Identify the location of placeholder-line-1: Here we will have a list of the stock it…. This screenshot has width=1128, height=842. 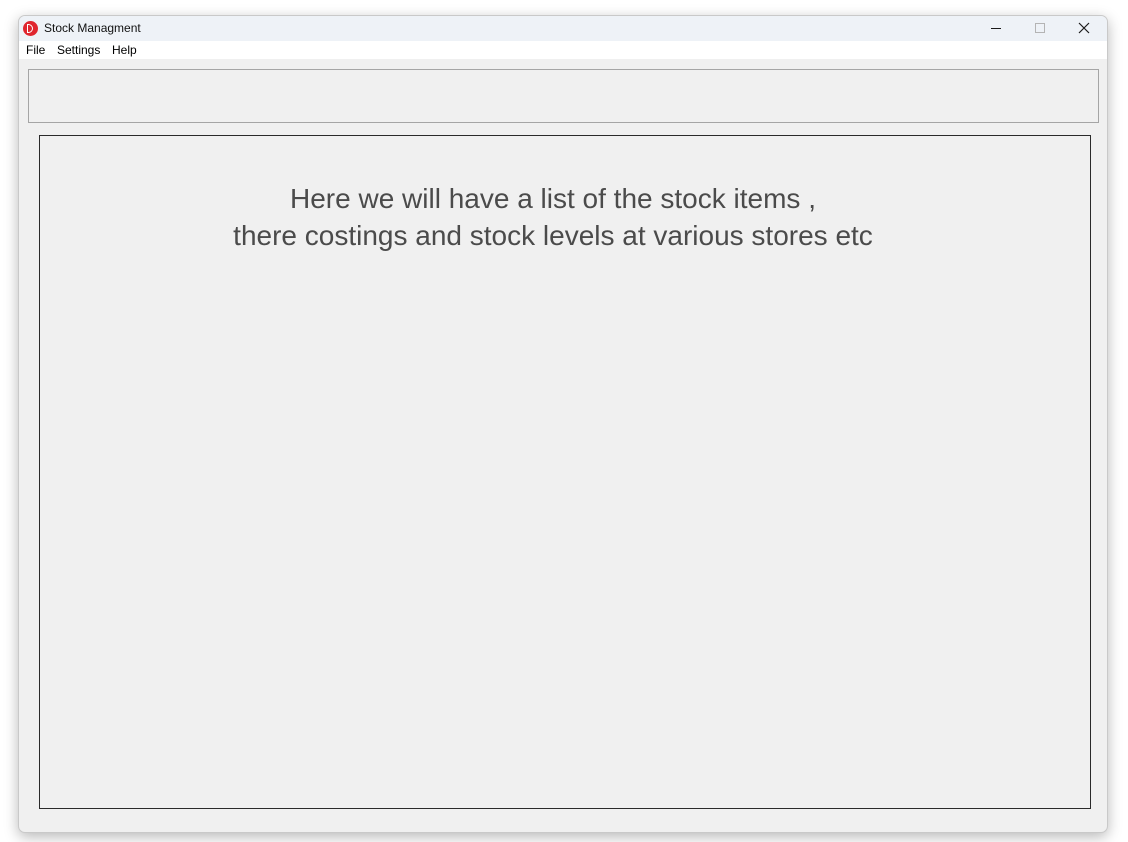
(553, 198).